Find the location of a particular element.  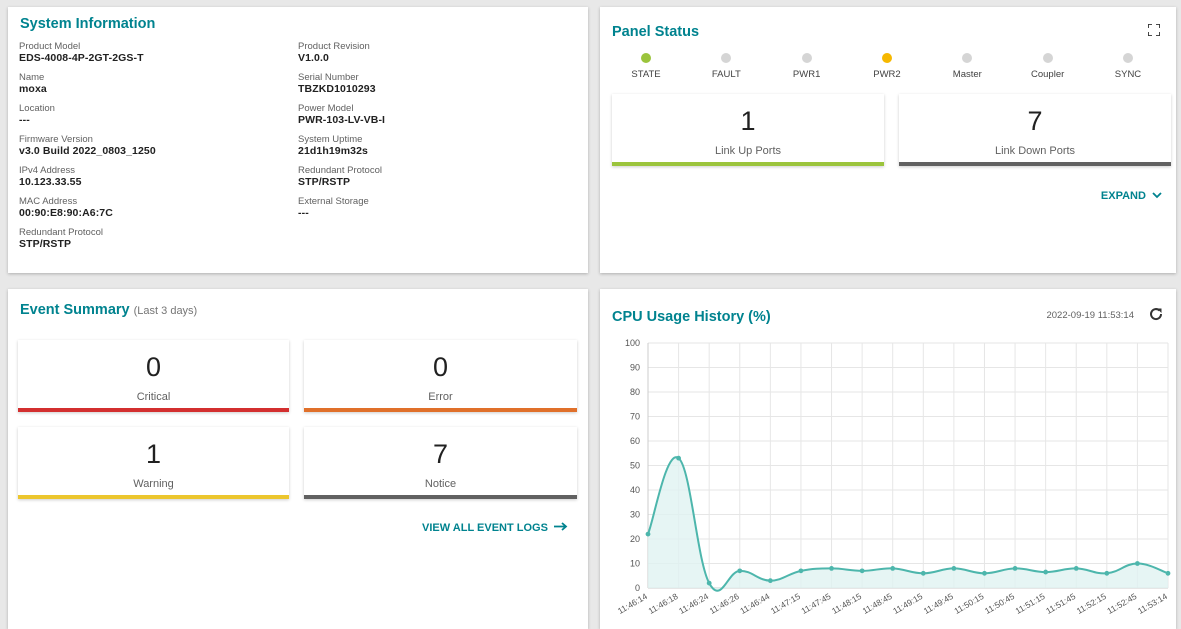

link-up-count: 1 is located at coordinates (748, 121).